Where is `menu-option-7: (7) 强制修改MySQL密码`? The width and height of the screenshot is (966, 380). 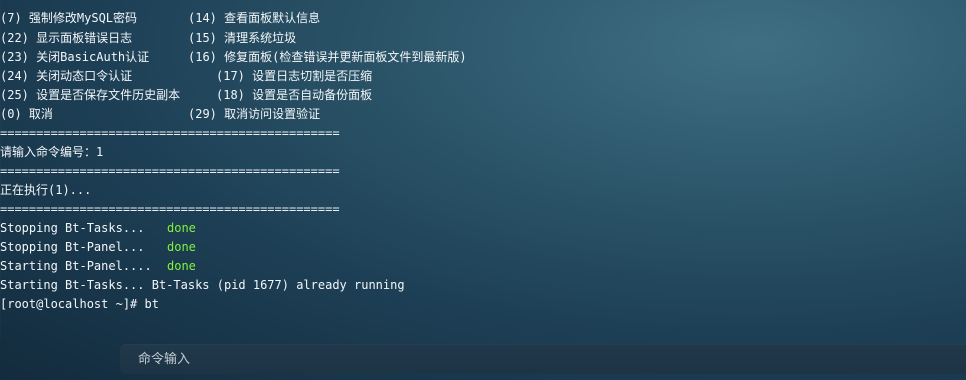 menu-option-7: (7) 强制修改MySQL密码 is located at coordinates (69, 18).